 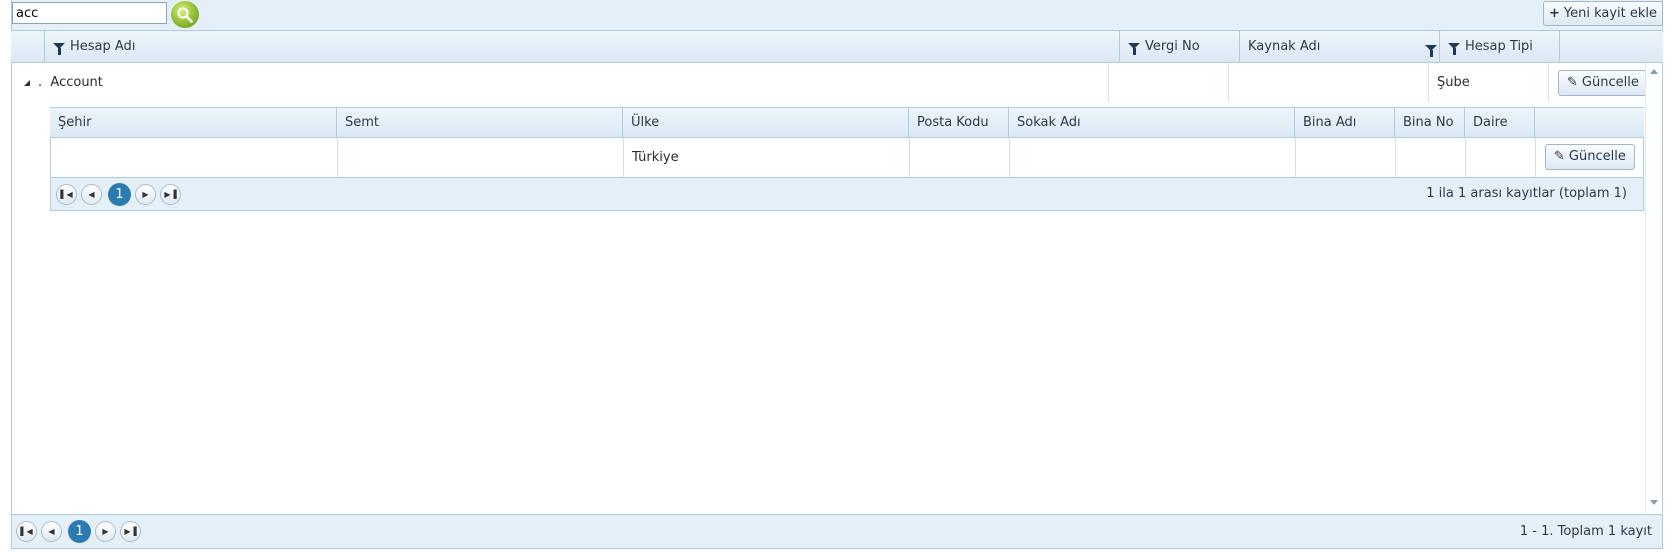 What do you see at coordinates (1345, 157) in the screenshot?
I see `detail-bina-adi` at bounding box center [1345, 157].